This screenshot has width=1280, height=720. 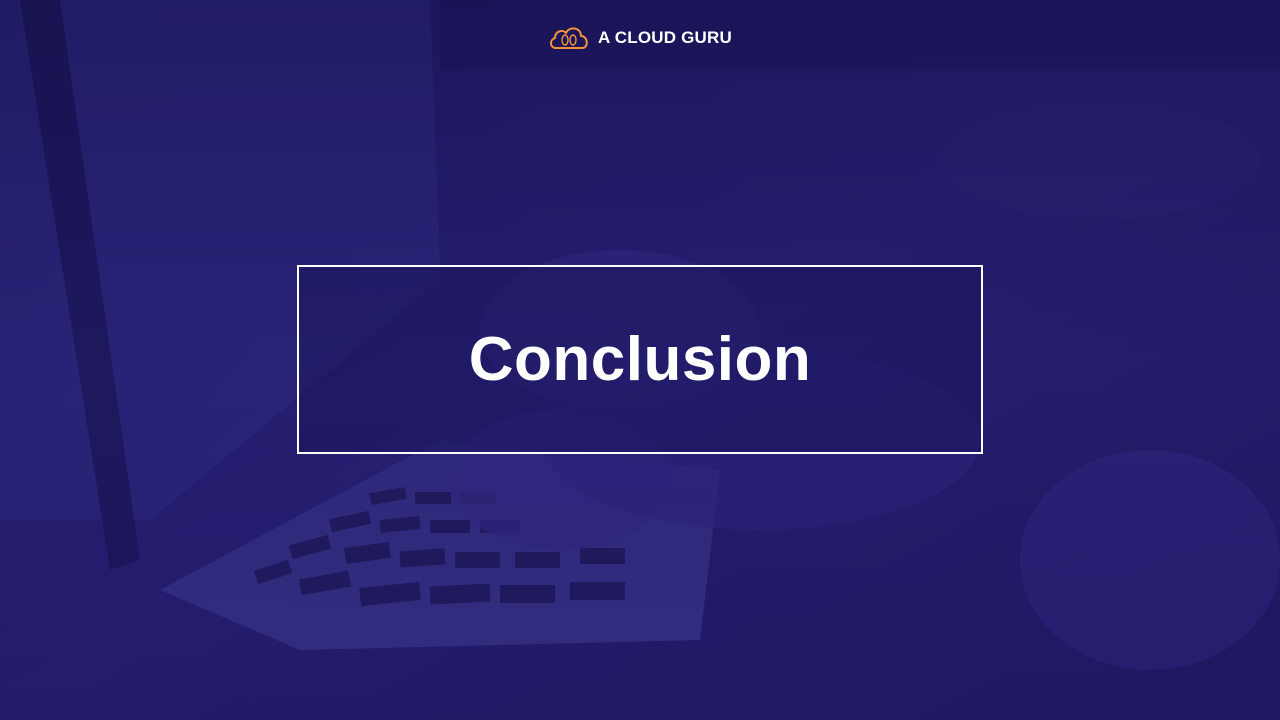 I want to click on slide-title: Conclusion, so click(x=640, y=359).